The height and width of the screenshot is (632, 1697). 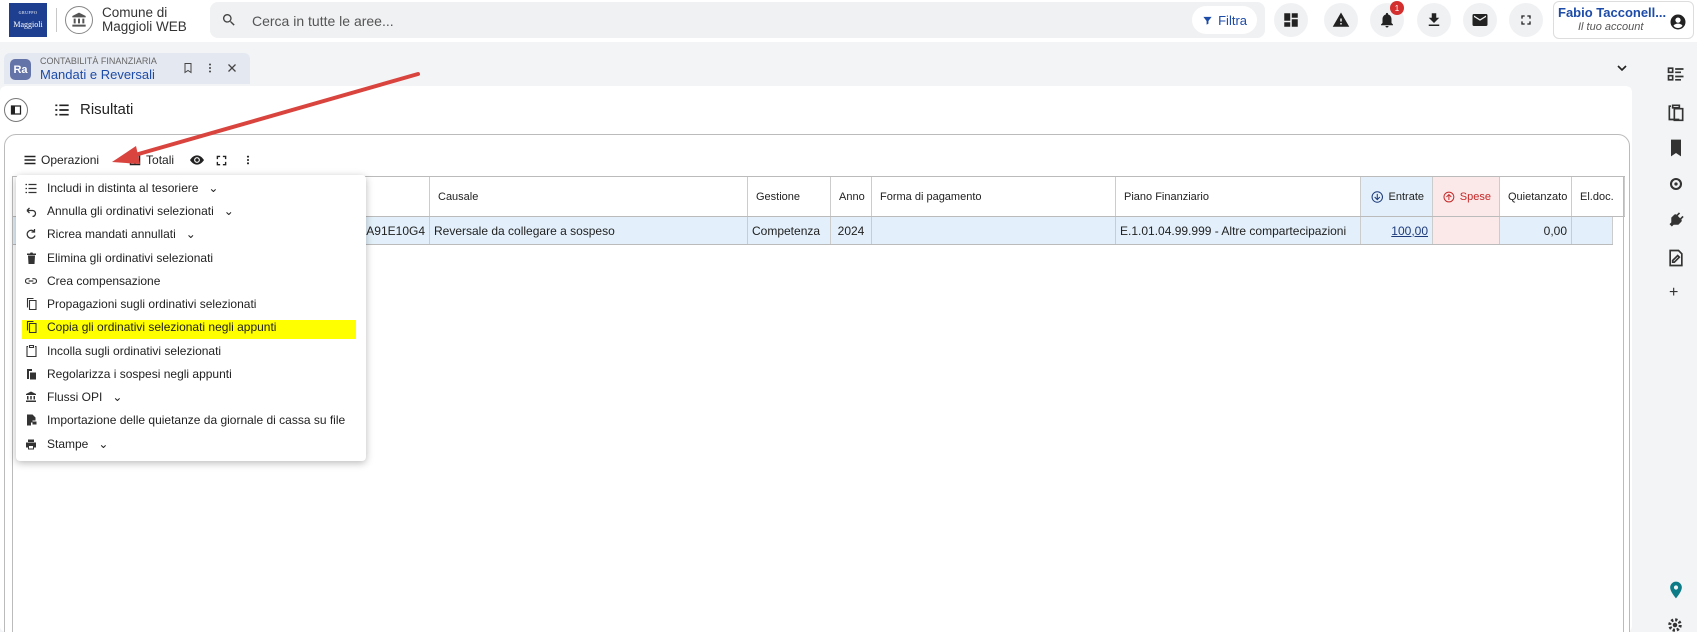 I want to click on search-icon, so click(x=229, y=21).